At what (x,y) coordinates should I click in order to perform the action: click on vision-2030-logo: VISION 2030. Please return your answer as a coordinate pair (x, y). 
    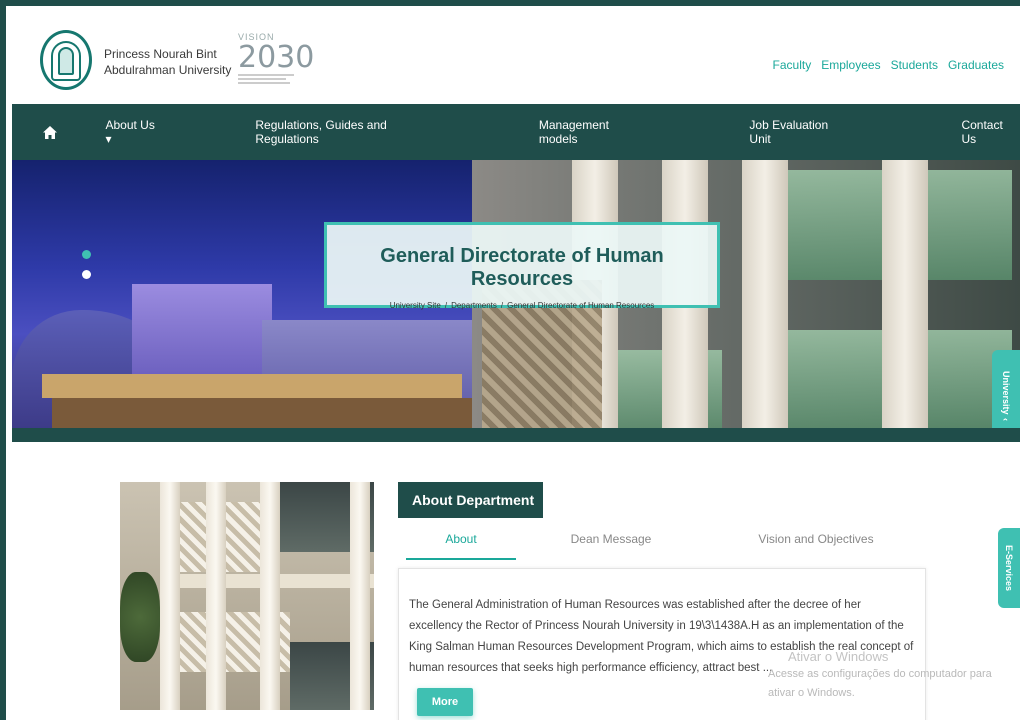
    Looking at the image, I should click on (278, 65).